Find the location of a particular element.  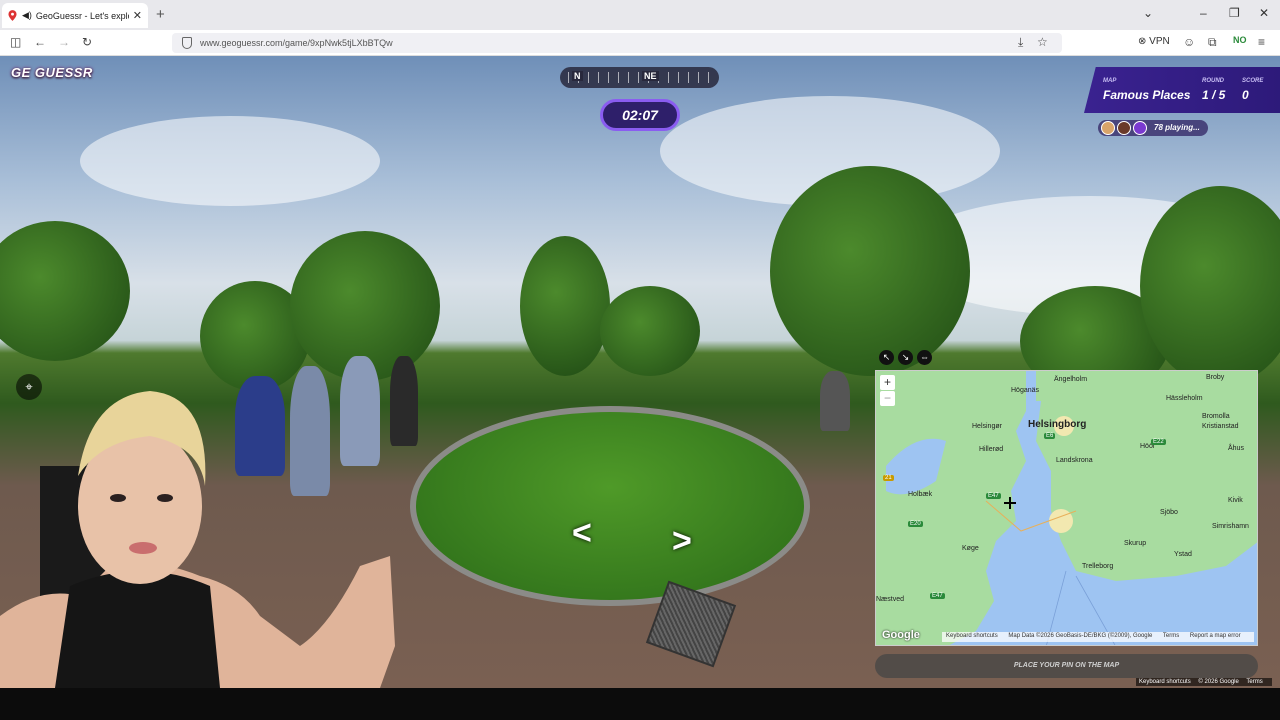

location-pin-icon: ⌖ is located at coordinates (29, 387).